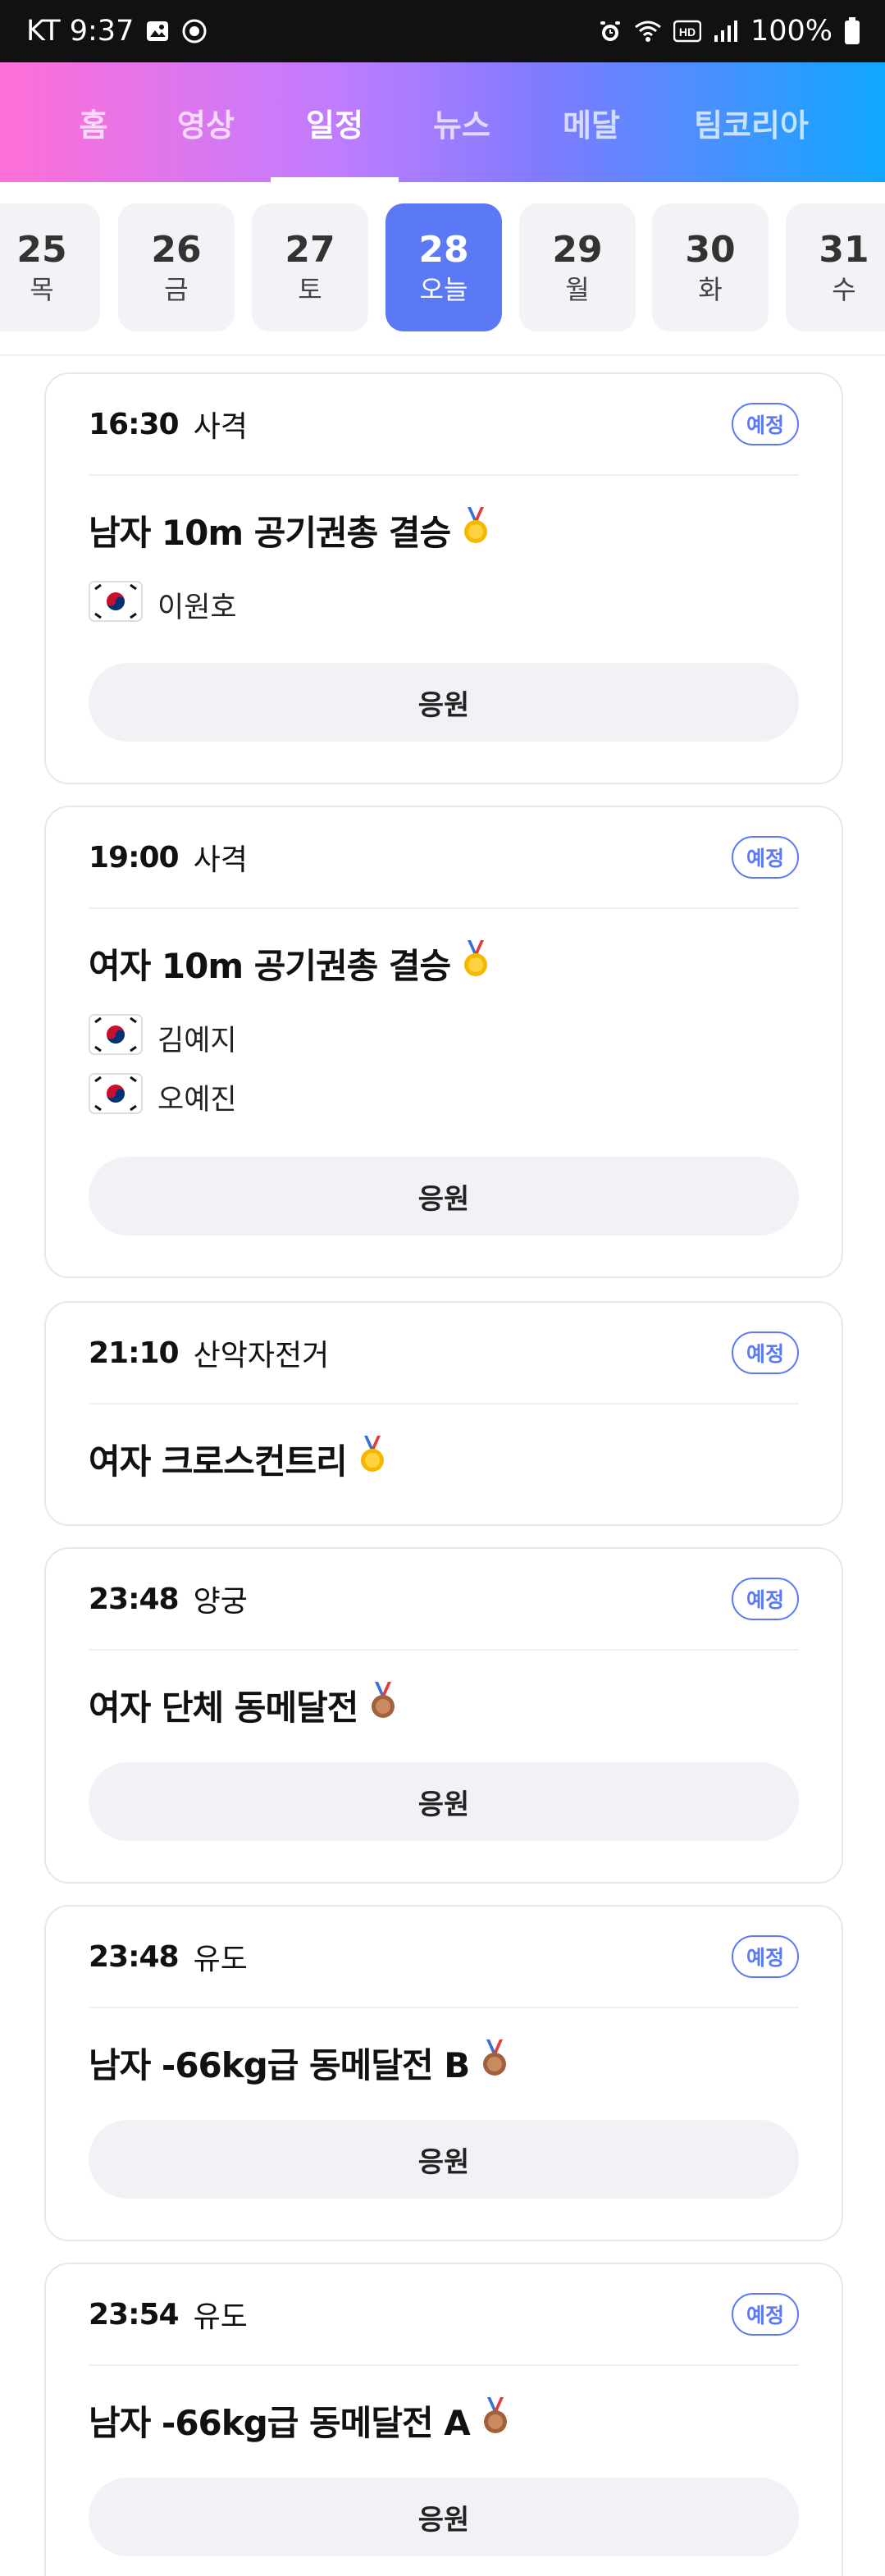  I want to click on tab-medals: 메달, so click(591, 122).